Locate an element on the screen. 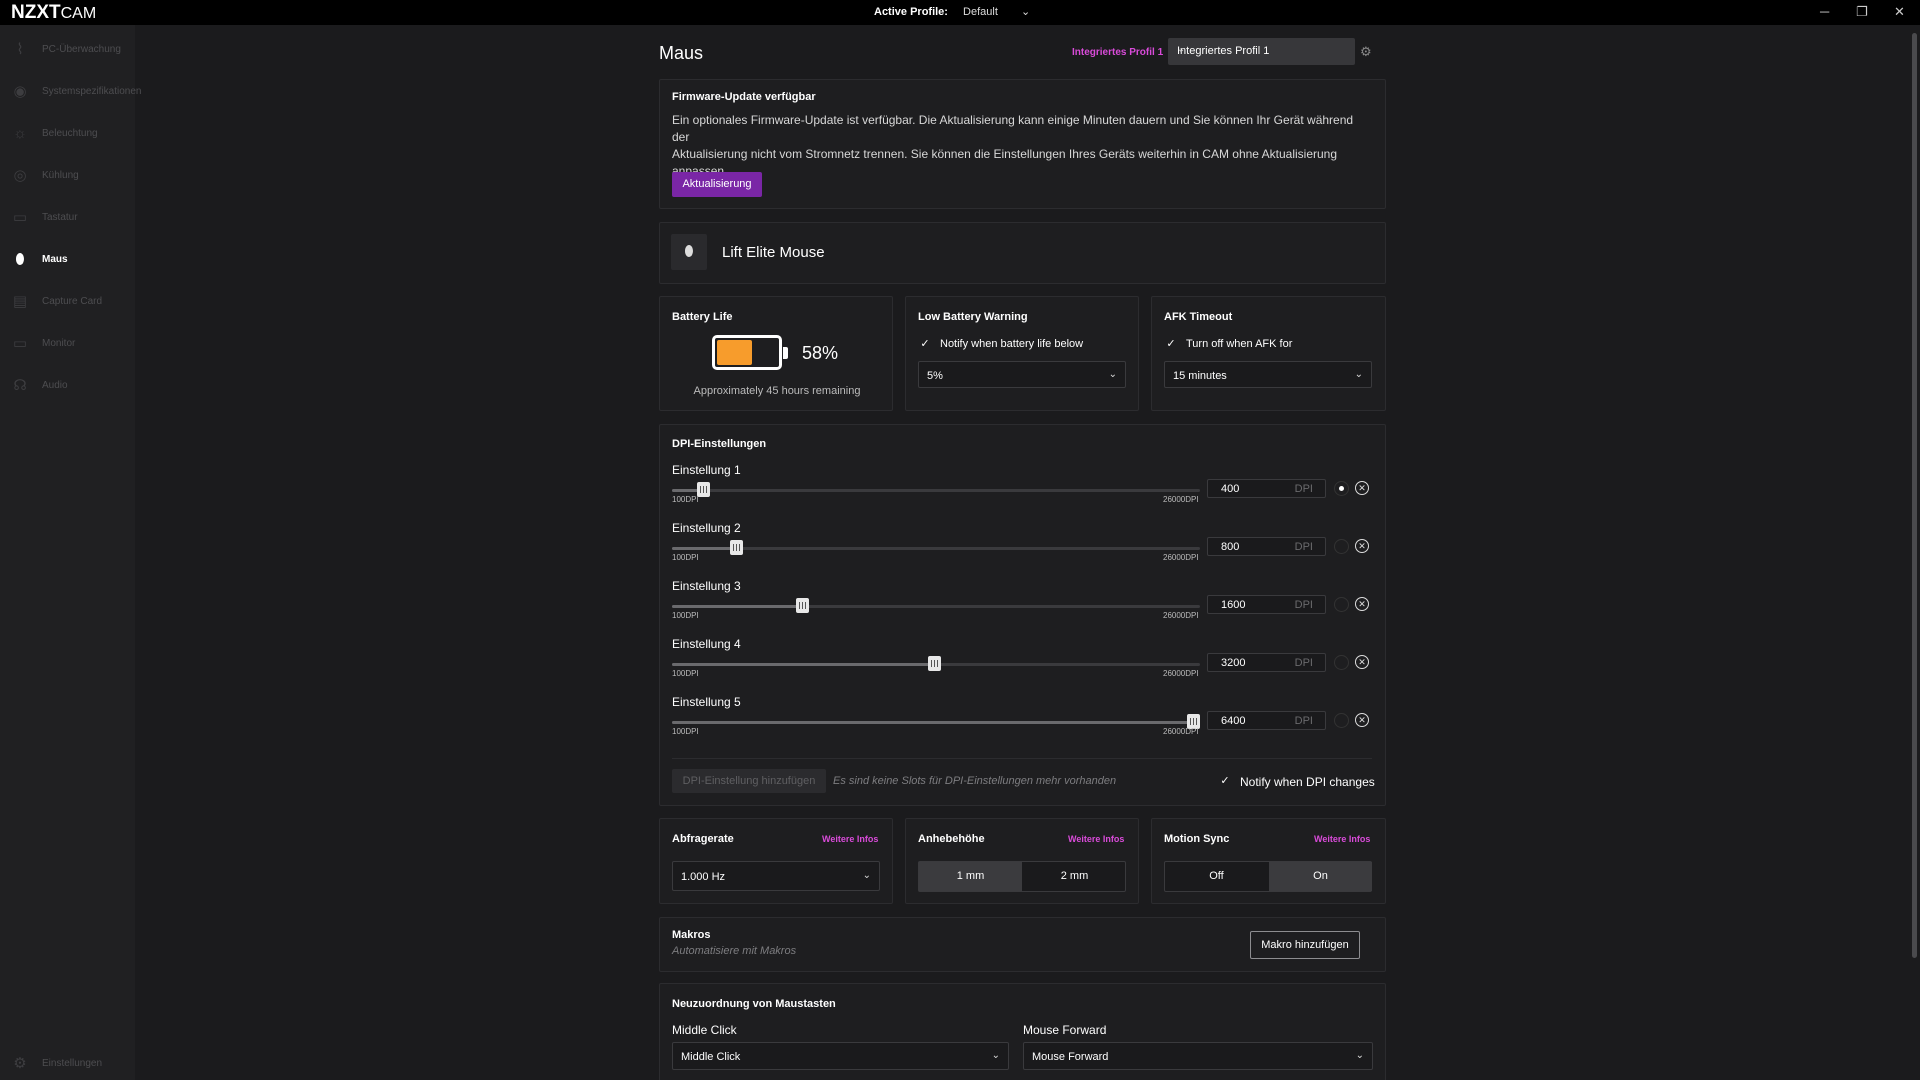 This screenshot has width=1920, height=1080. divider is located at coordinates (1022, 758).